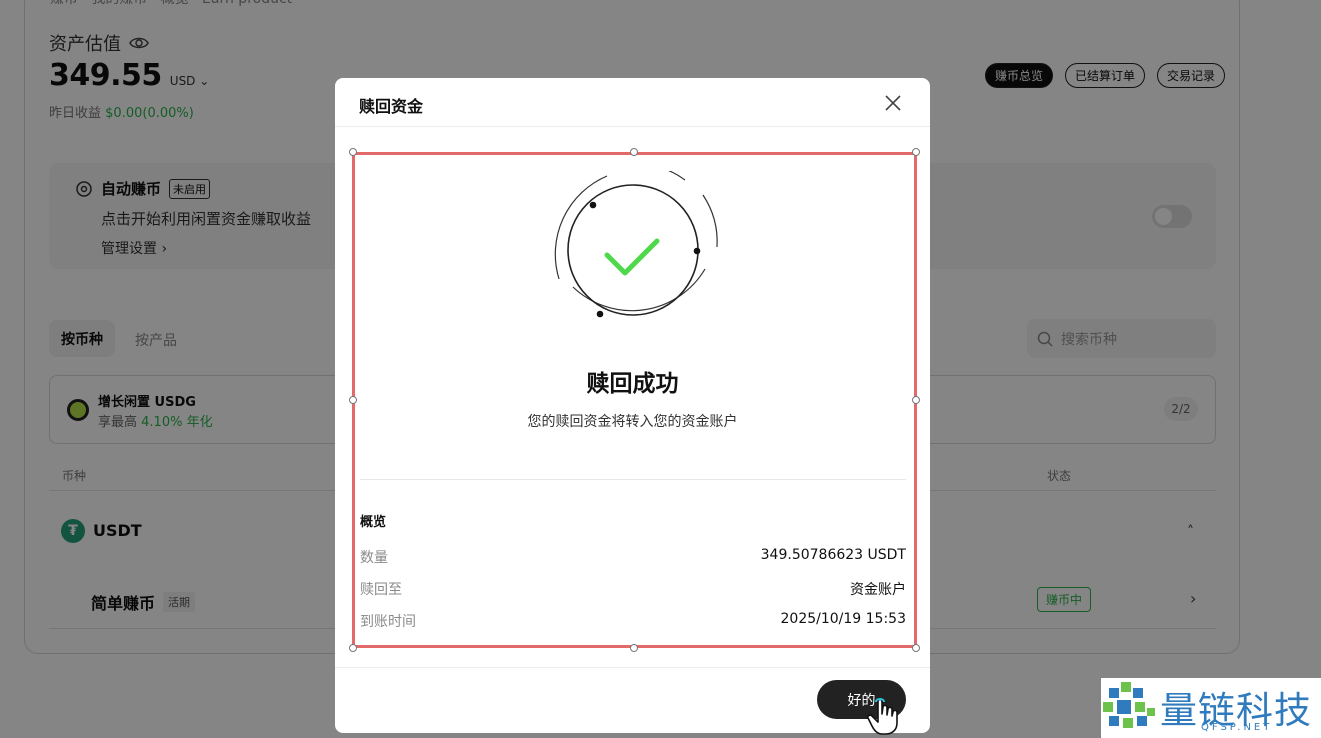  Describe the element at coordinates (893, 103) in the screenshot. I see `close-icon` at that location.